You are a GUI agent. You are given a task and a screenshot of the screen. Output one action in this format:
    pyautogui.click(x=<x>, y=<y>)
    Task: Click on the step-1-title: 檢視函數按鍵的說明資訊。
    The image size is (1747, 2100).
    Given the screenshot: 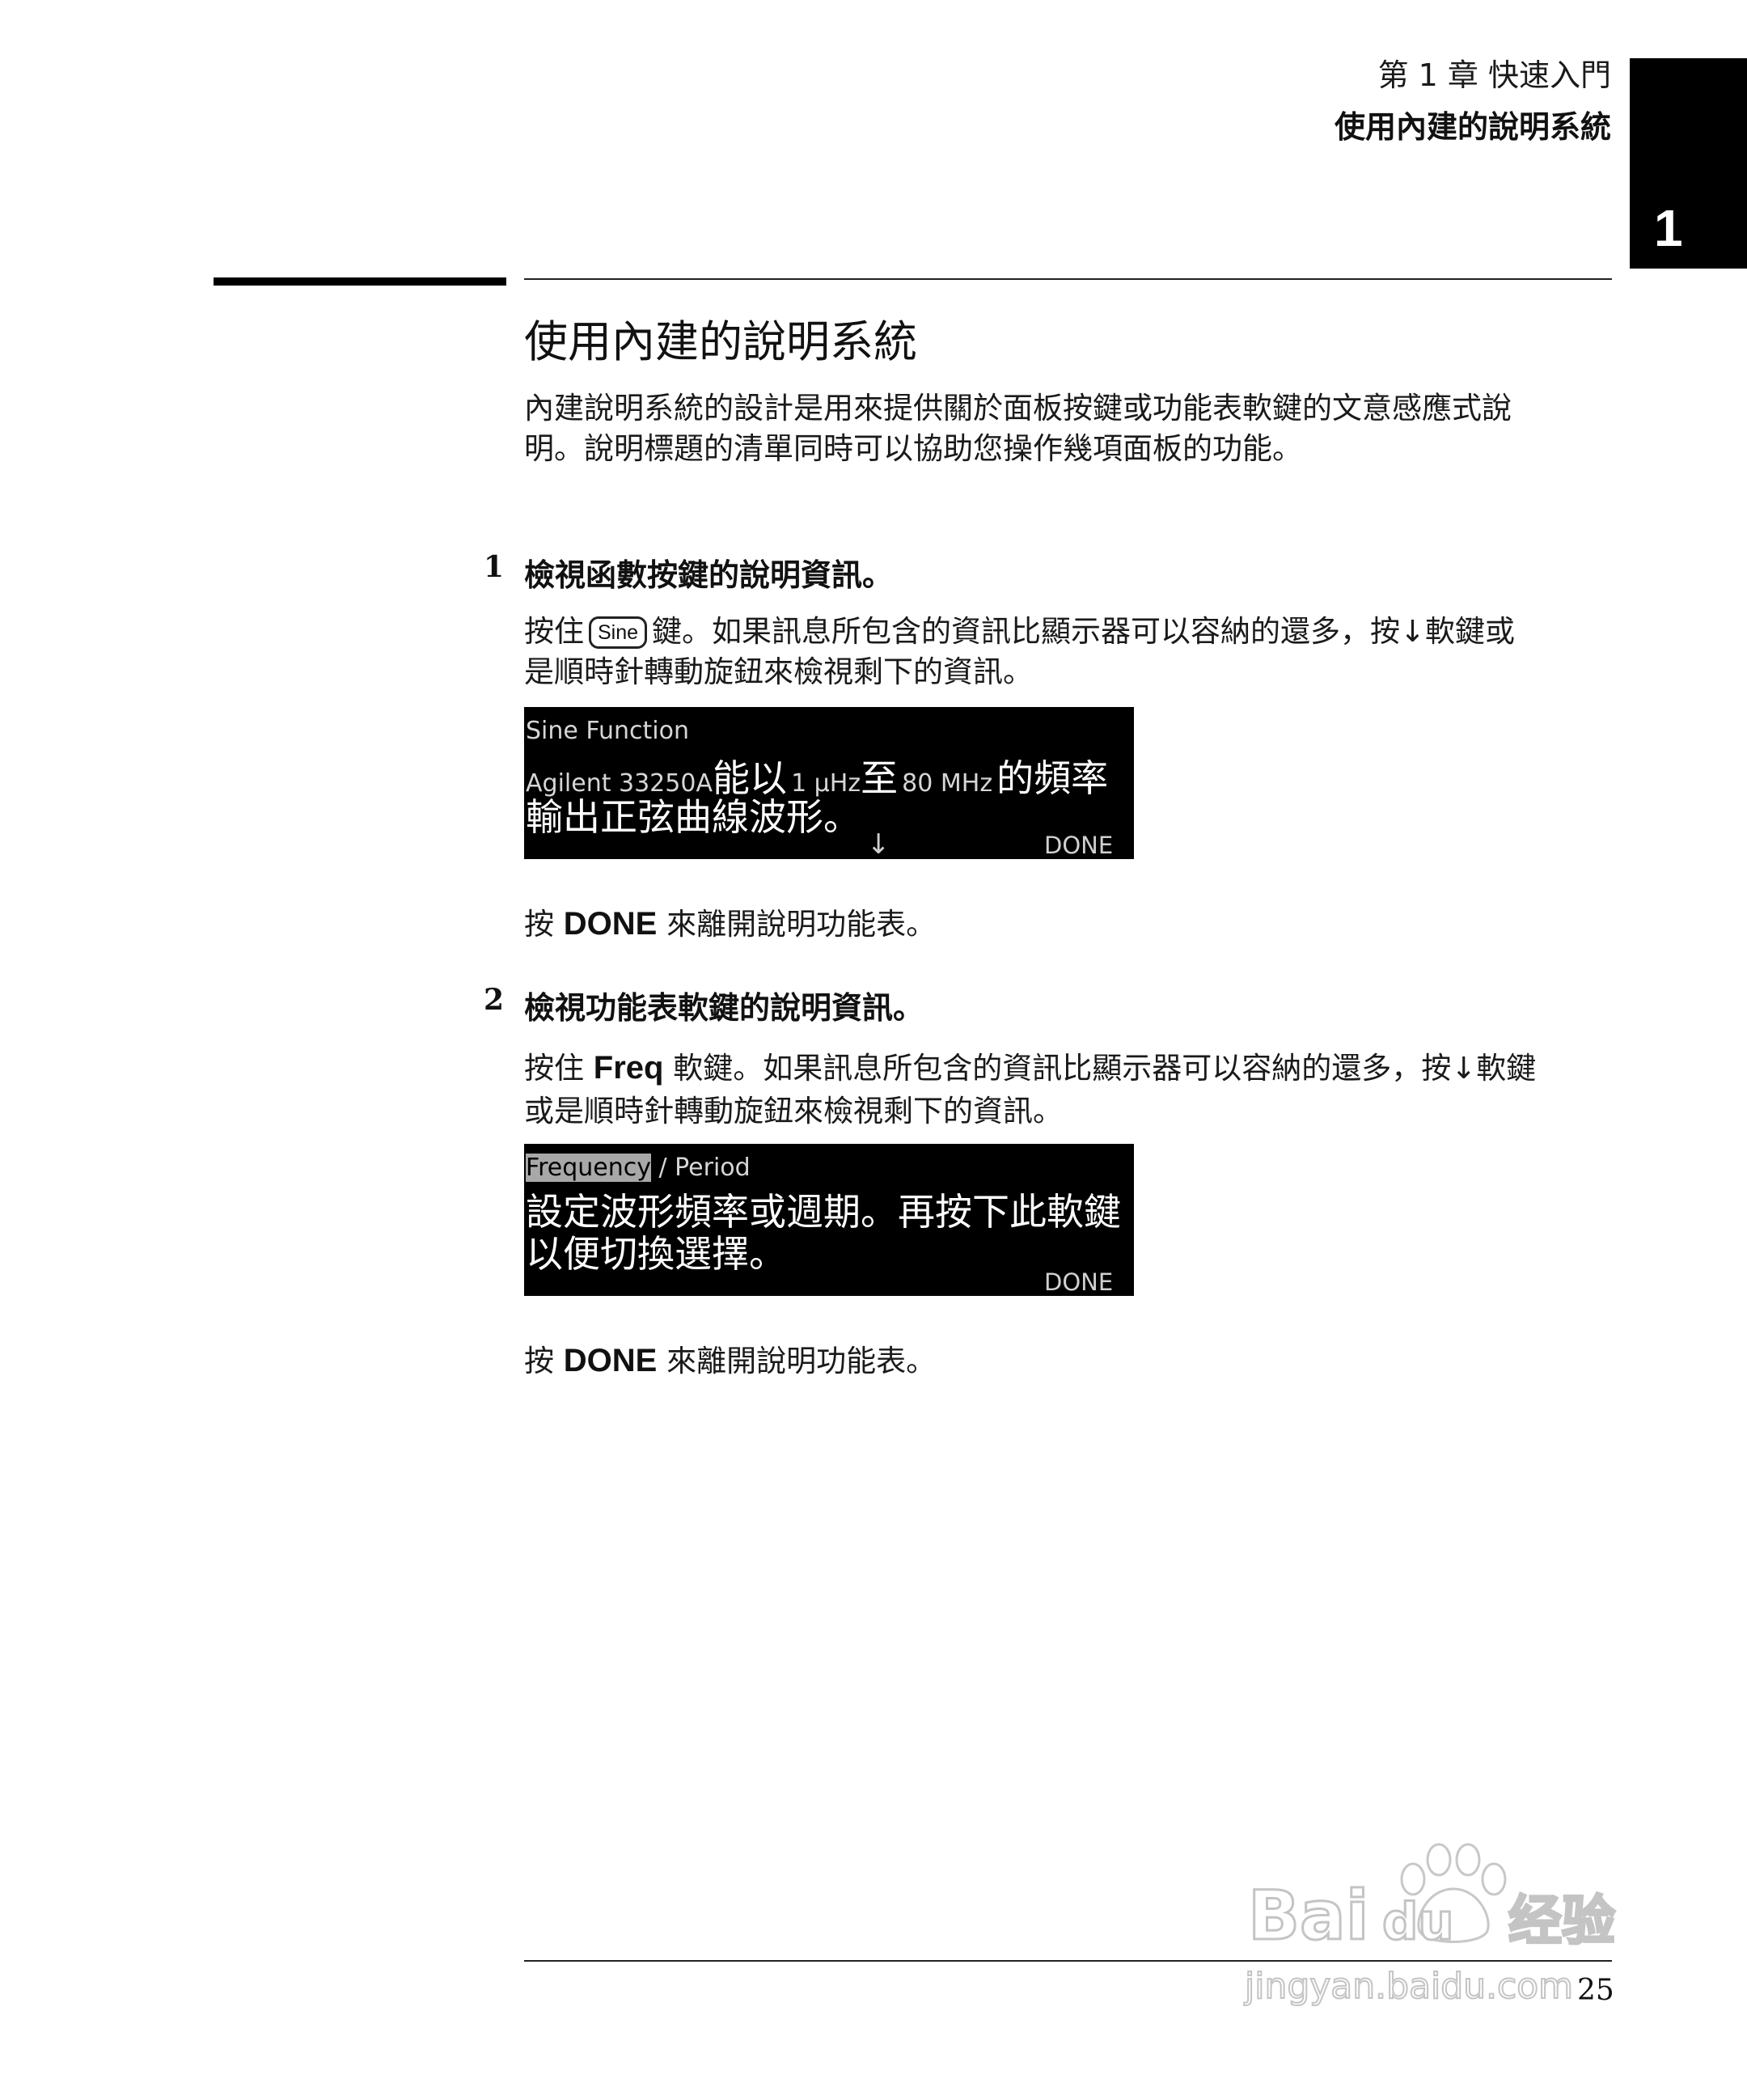 What is the action you would take?
    pyautogui.click(x=709, y=575)
    